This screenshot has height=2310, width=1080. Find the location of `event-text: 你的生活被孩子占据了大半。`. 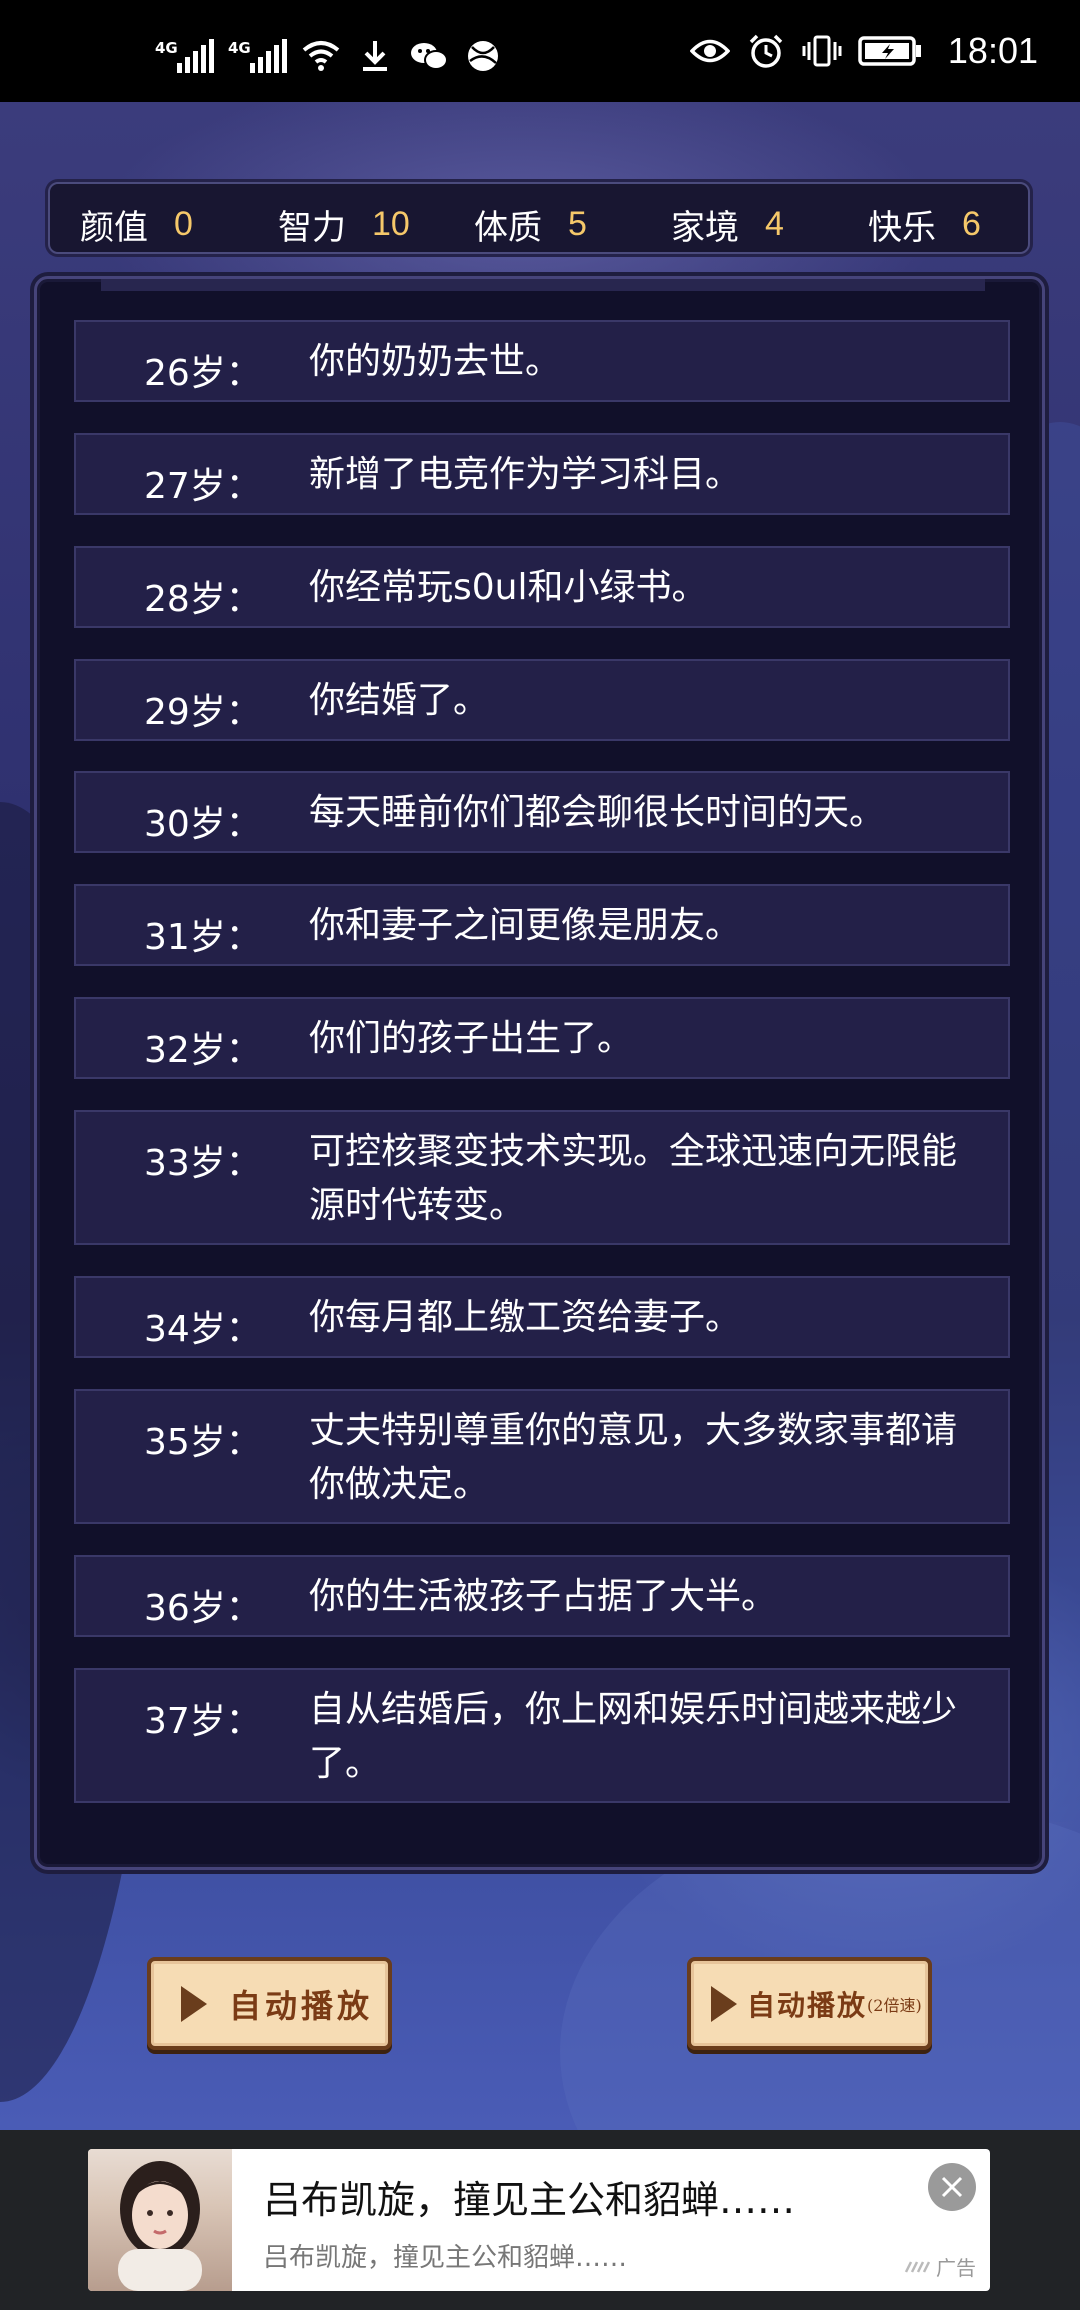

event-text: 你的生活被孩子占据了大半。 is located at coordinates (543, 1596).